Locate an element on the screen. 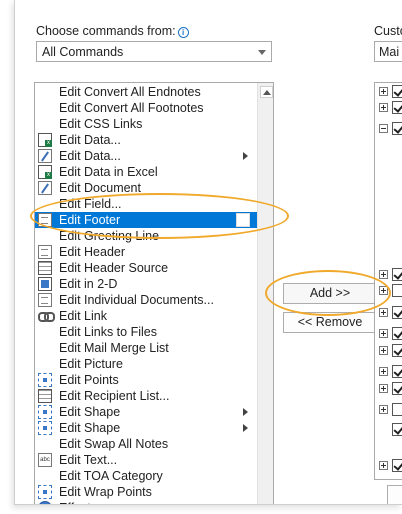 This screenshot has width=402, height=514. command-item: Edit Convert All Footnotes is located at coordinates (146, 108).